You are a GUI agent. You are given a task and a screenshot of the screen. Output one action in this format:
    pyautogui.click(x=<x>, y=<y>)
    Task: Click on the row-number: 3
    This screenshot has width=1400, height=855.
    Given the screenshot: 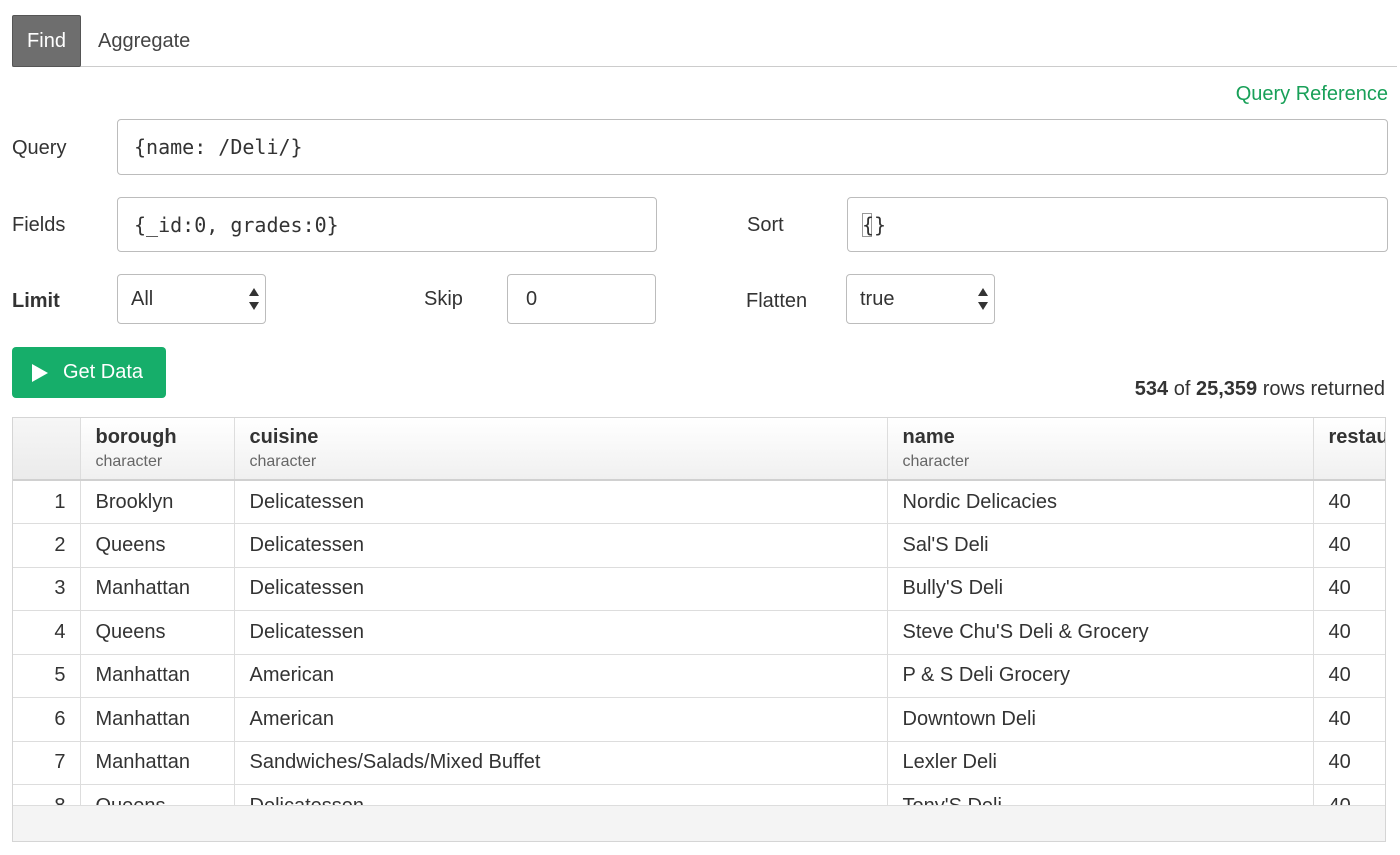 What is the action you would take?
    pyautogui.click(x=47, y=589)
    